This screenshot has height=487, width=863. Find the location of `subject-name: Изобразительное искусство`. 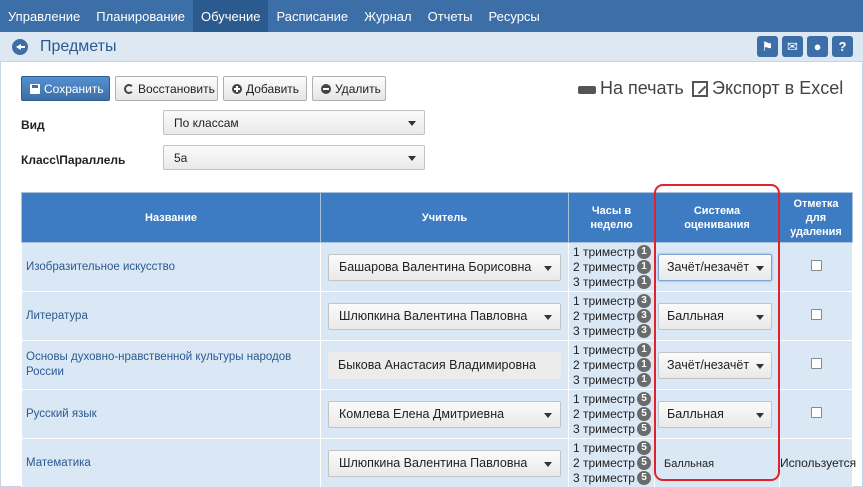

subject-name: Изобразительное искусство is located at coordinates (171, 267).